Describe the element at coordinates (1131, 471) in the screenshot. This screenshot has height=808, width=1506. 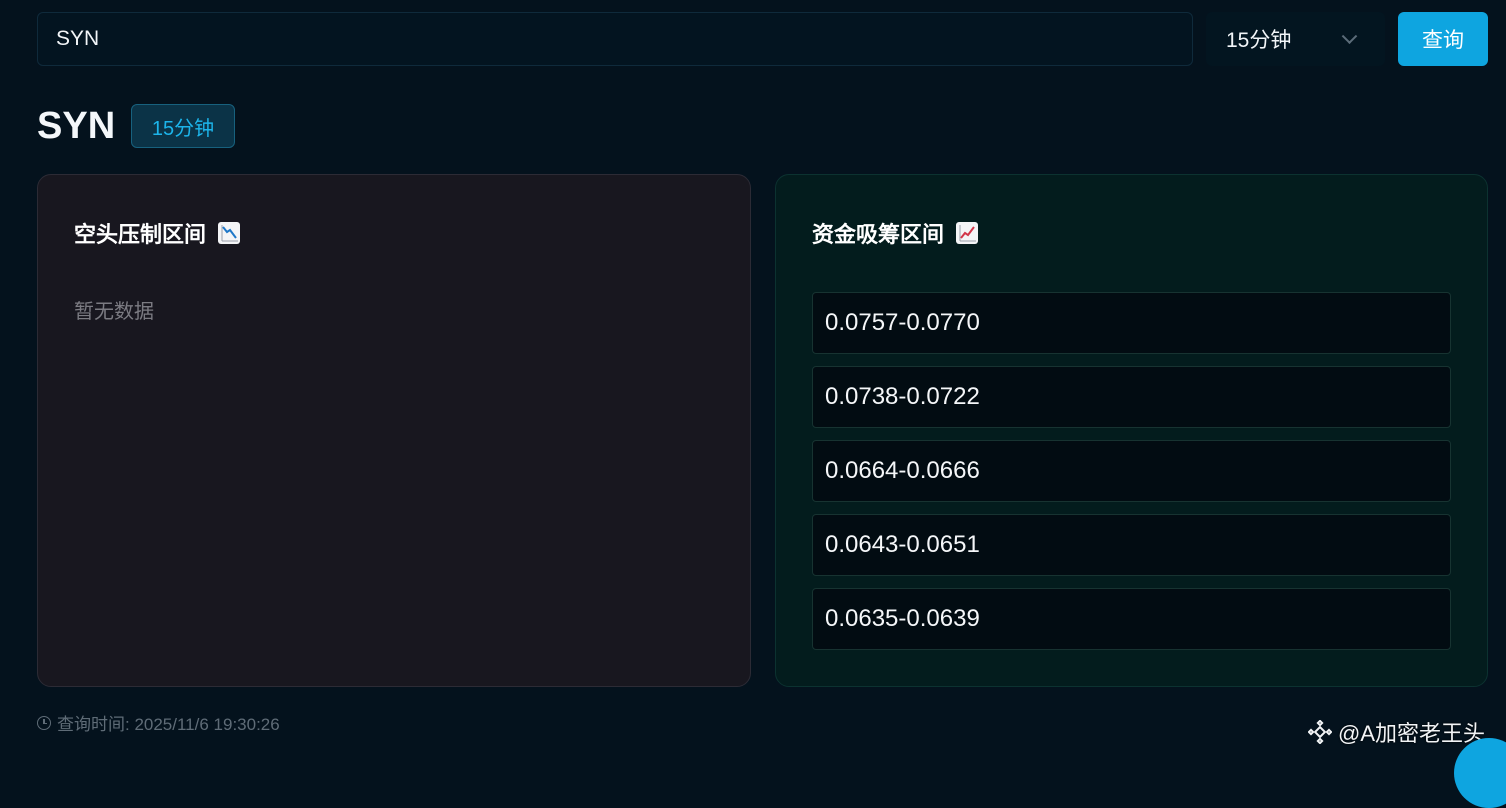
I see `range-item: 0.0664-0.0666` at that location.